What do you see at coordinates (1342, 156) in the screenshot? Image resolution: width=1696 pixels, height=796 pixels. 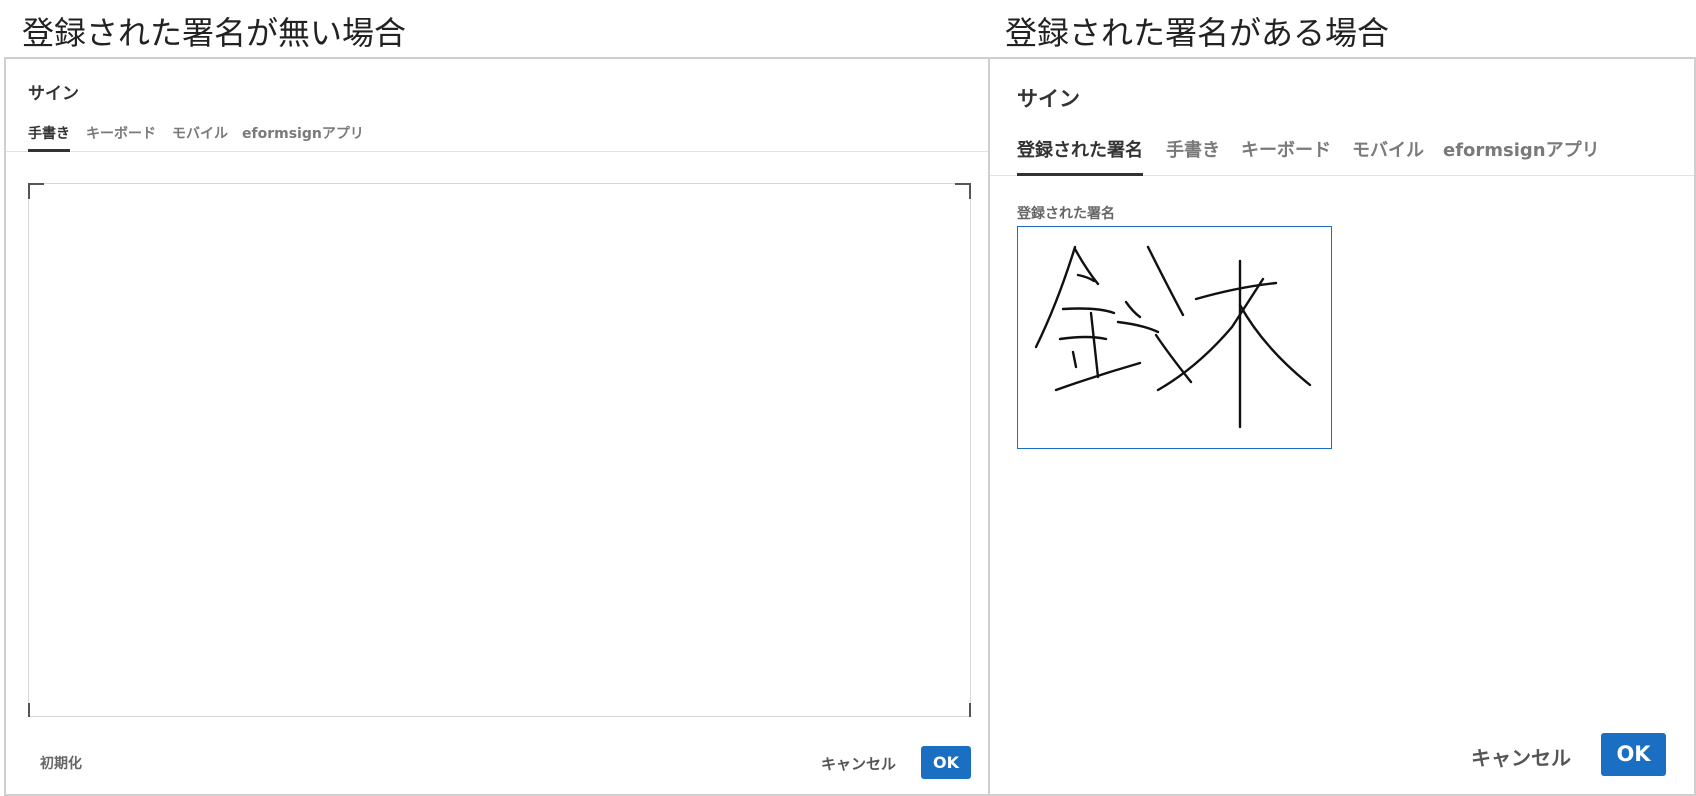 I see `tab-bar: 登録された署名 手書き キーボード モバイル eformsignアプリ` at bounding box center [1342, 156].